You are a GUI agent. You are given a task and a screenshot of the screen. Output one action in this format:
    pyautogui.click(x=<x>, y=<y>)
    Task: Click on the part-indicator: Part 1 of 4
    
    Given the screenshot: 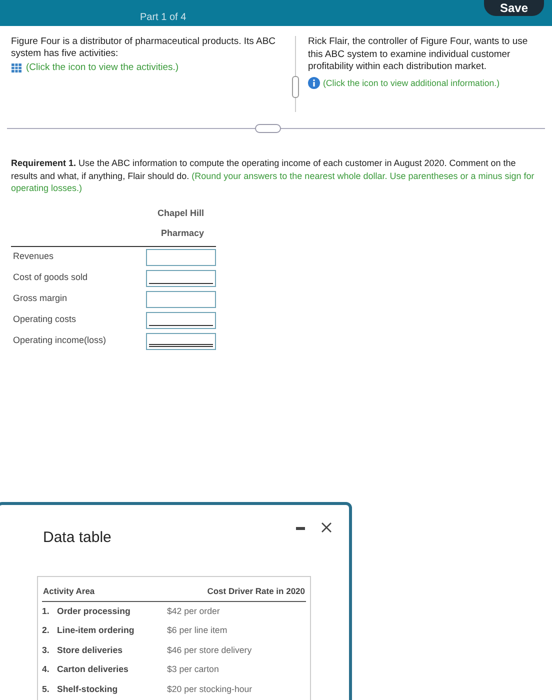 What is the action you would take?
    pyautogui.click(x=163, y=18)
    